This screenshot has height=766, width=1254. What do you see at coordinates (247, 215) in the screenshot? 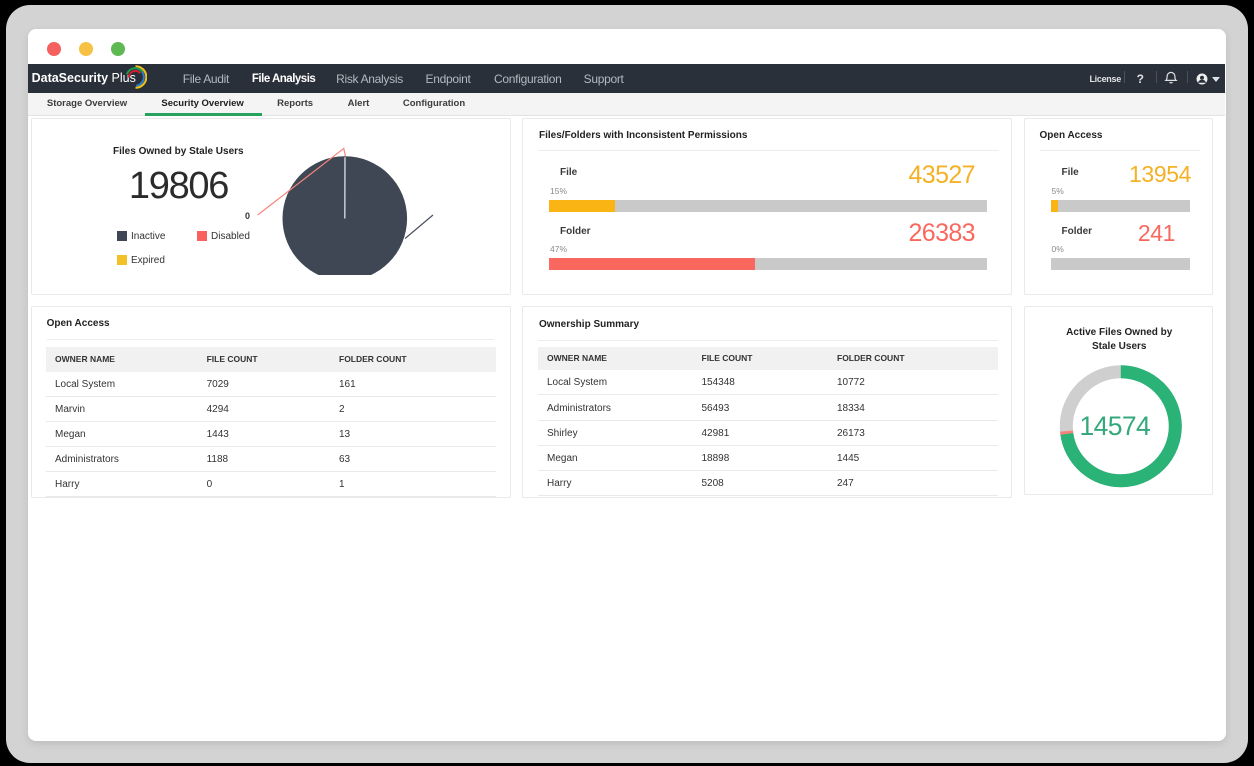
I see `svg-text: 0` at bounding box center [247, 215].